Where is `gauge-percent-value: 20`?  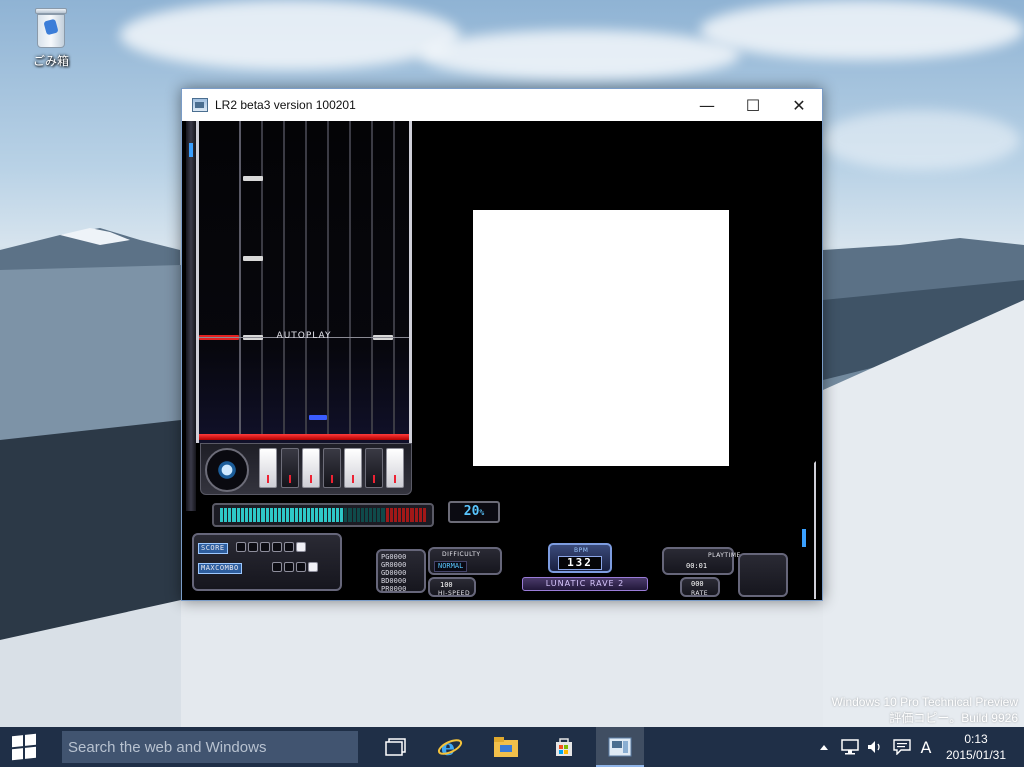
gauge-percent-value: 20 is located at coordinates (471, 511).